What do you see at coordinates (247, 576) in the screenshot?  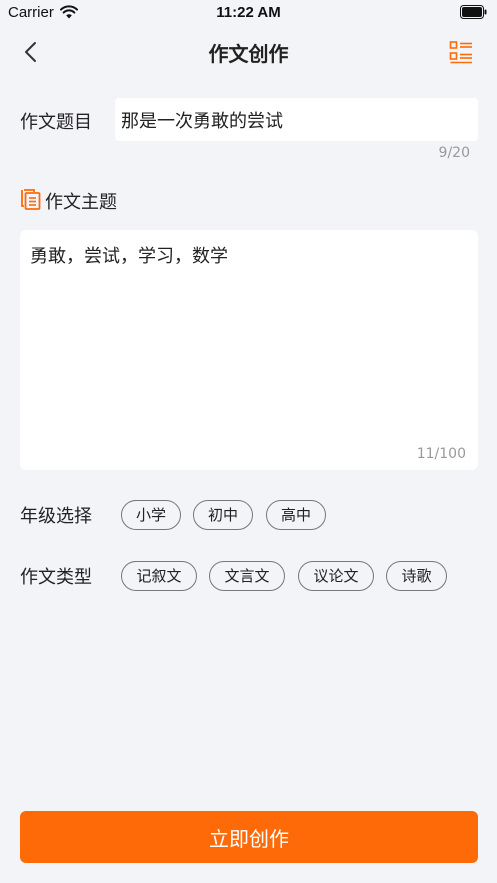 I see `type-option-classical: 文言文` at bounding box center [247, 576].